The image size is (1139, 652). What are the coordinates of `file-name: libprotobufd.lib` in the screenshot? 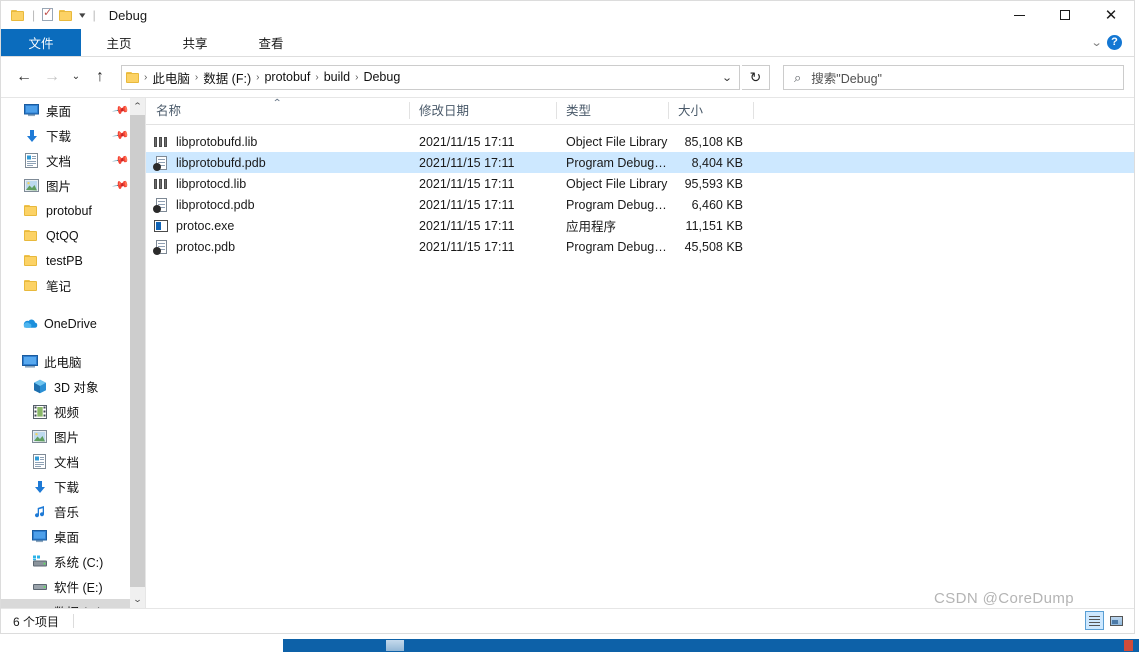 It's located at (217, 141).